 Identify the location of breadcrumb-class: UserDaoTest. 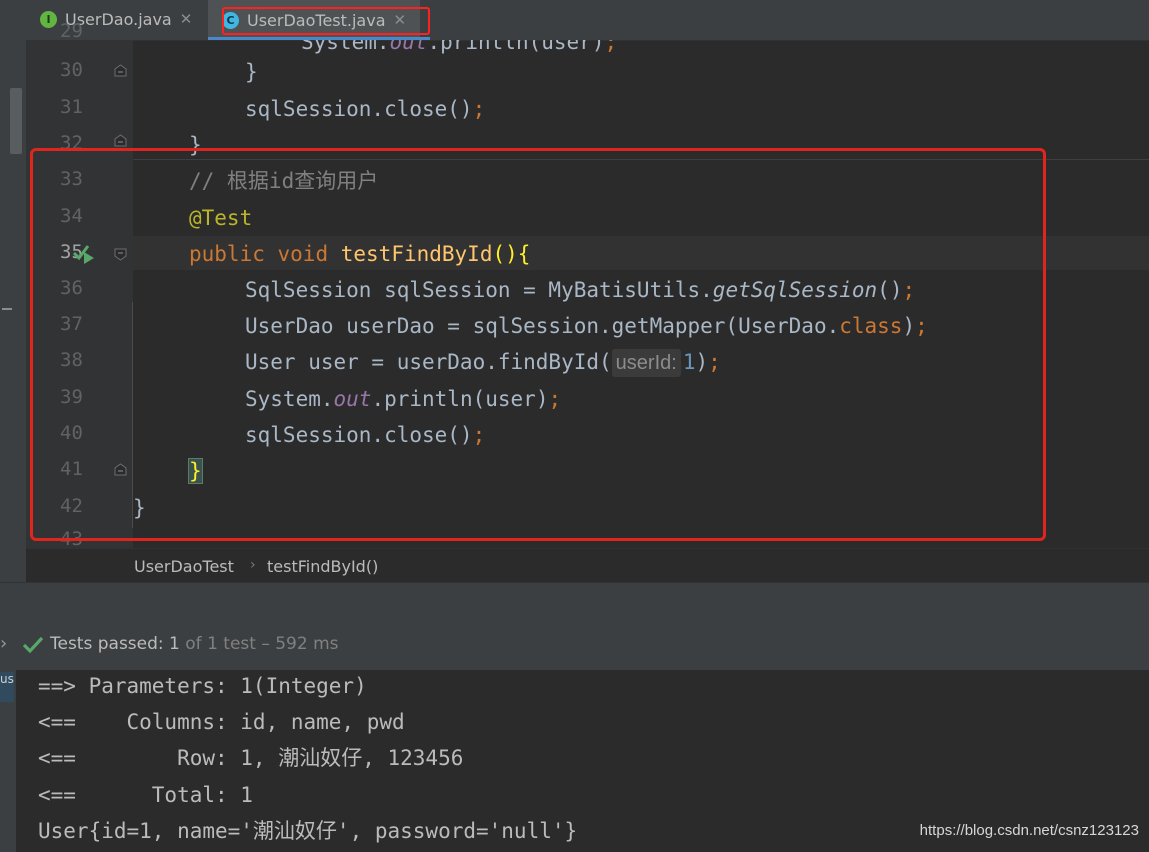
(184, 566).